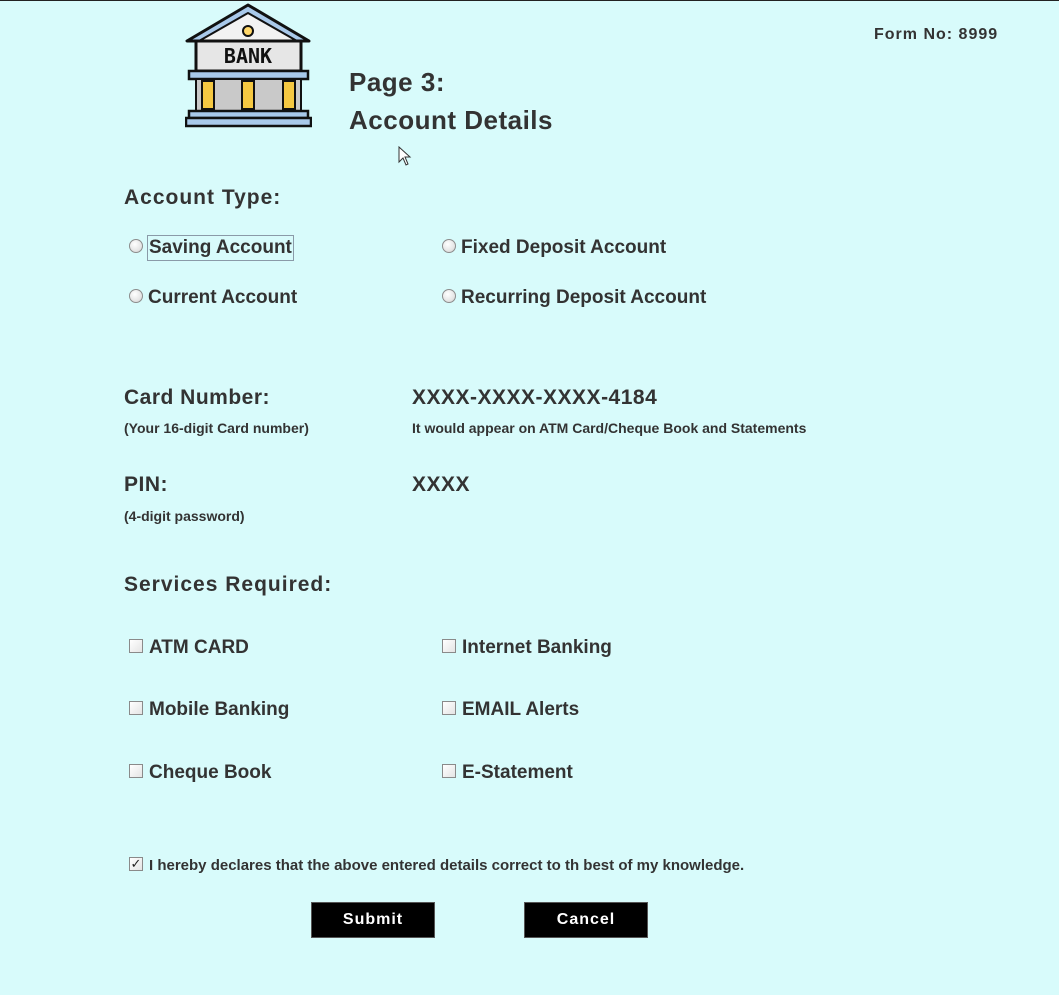 The height and width of the screenshot is (995, 1059). Describe the element at coordinates (184, 516) in the screenshot. I see `pin-hint: (4-digit password)` at that location.